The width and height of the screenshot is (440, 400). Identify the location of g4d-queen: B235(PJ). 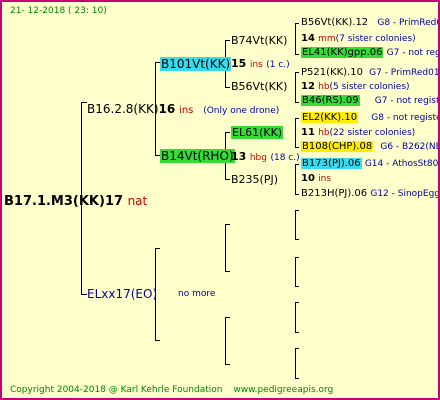
(254, 179).